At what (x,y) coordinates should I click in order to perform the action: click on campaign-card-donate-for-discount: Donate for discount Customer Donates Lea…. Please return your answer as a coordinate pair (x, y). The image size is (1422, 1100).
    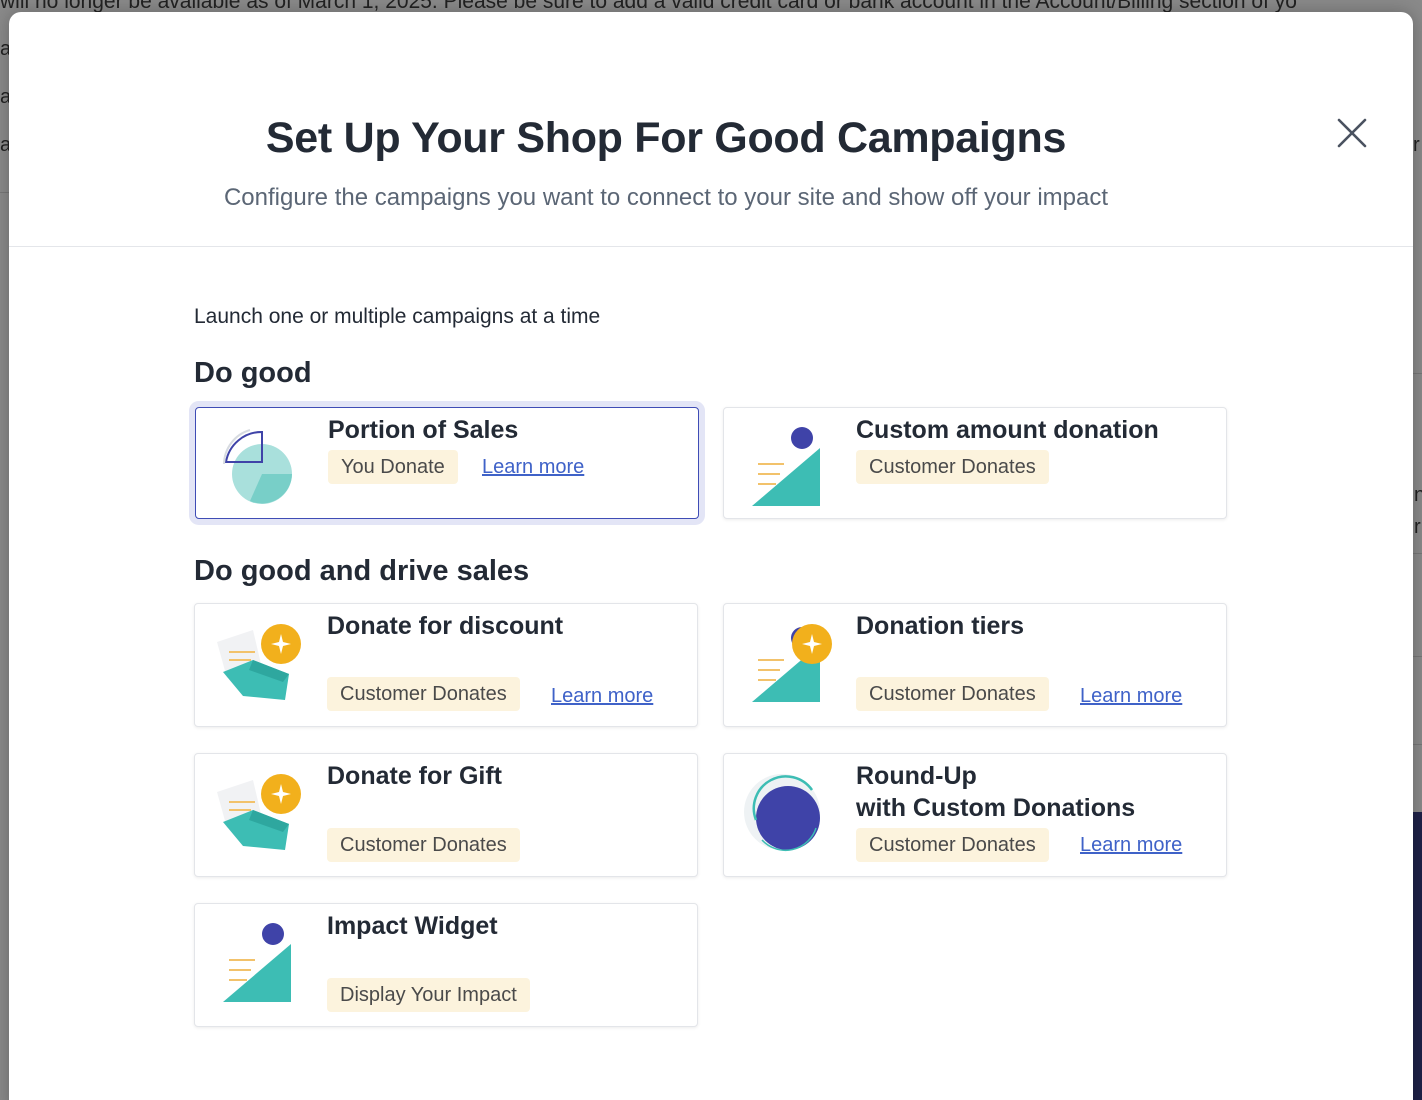
    Looking at the image, I should click on (446, 665).